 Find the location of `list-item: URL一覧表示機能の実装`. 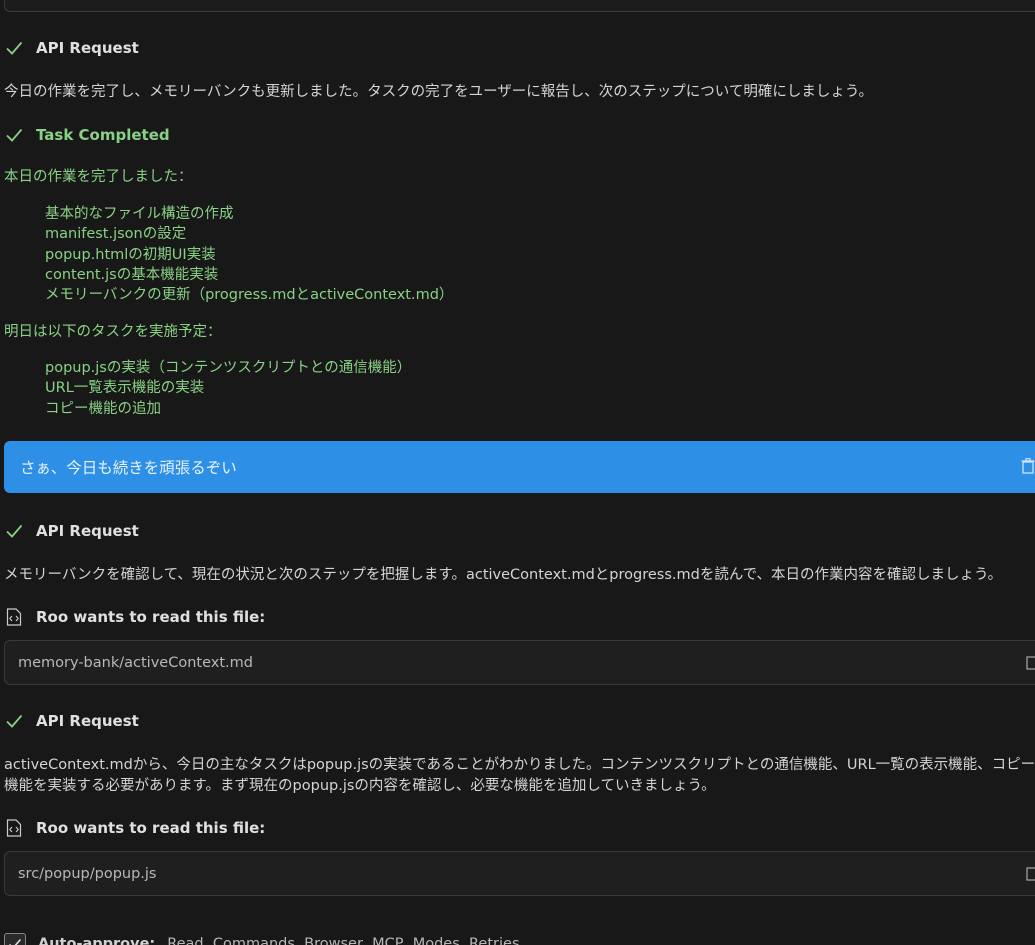

list-item: URL一覧表示機能の実装 is located at coordinates (125, 388).